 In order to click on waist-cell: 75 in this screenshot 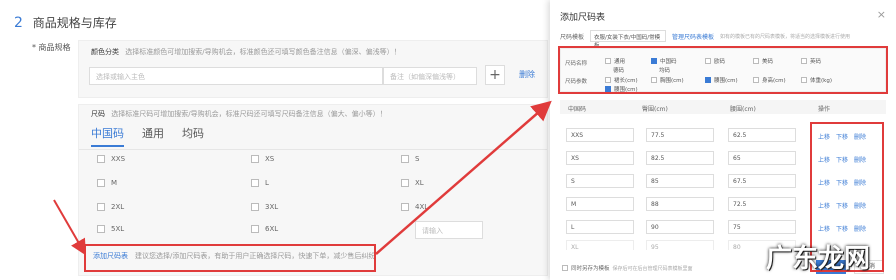, I will do `click(762, 227)`.